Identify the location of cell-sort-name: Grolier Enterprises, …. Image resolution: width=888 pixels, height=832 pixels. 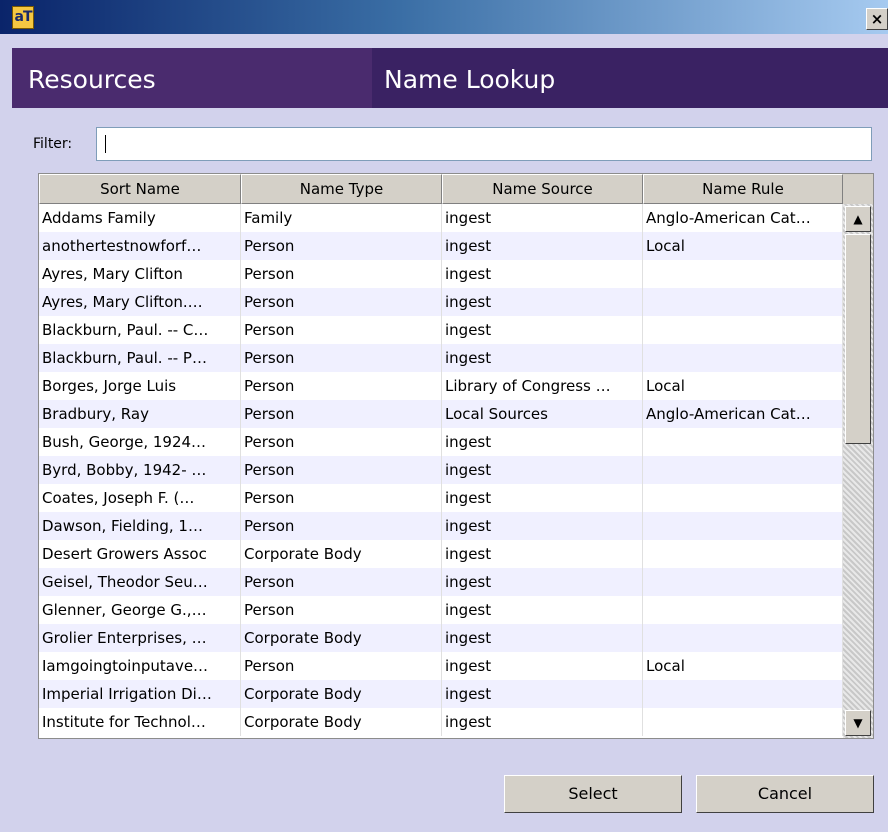
(140, 638).